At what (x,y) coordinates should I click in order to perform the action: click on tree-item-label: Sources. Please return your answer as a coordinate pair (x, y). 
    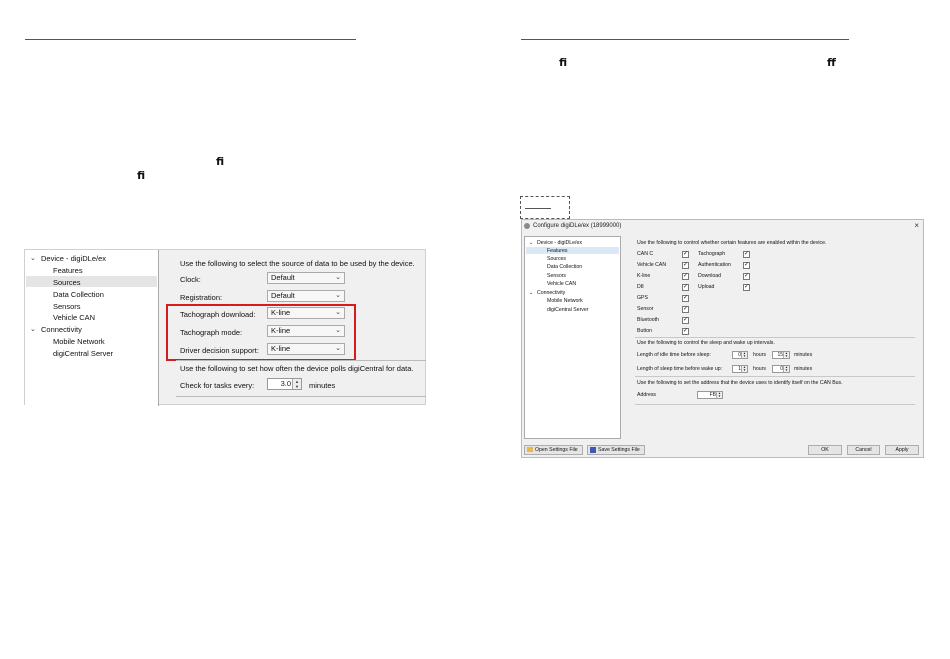
    Looking at the image, I should click on (67, 282).